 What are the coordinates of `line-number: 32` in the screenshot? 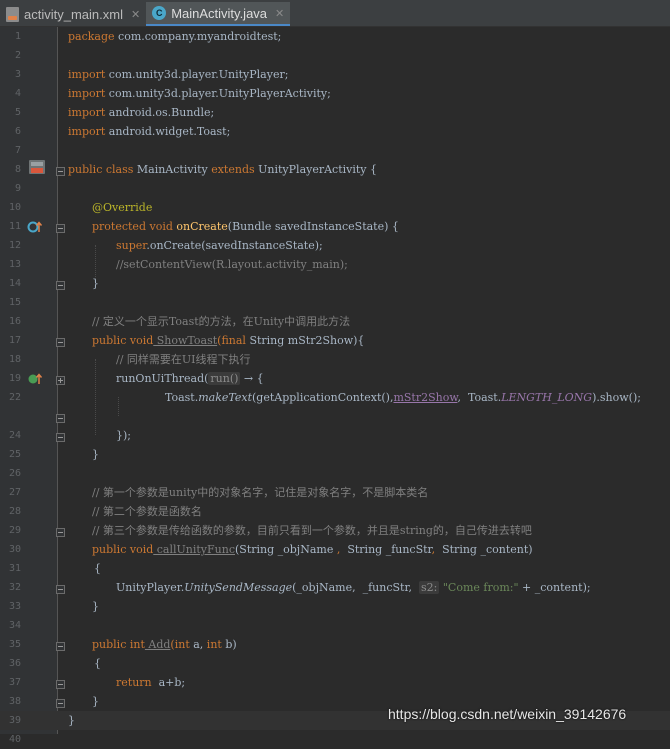 It's located at (14, 587).